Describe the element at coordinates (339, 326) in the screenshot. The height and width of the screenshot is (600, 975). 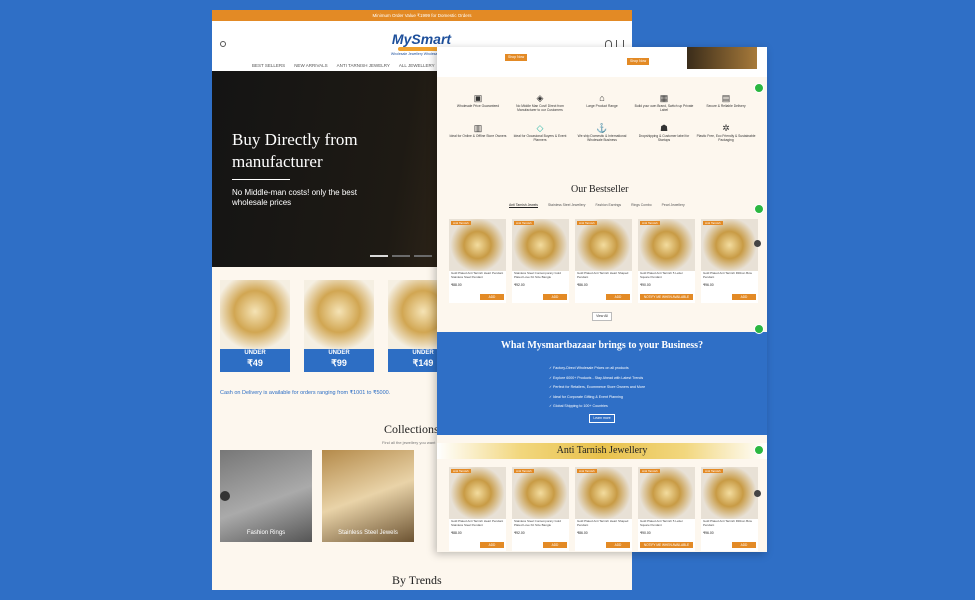
I see `price-card: UNDER ₹99` at that location.